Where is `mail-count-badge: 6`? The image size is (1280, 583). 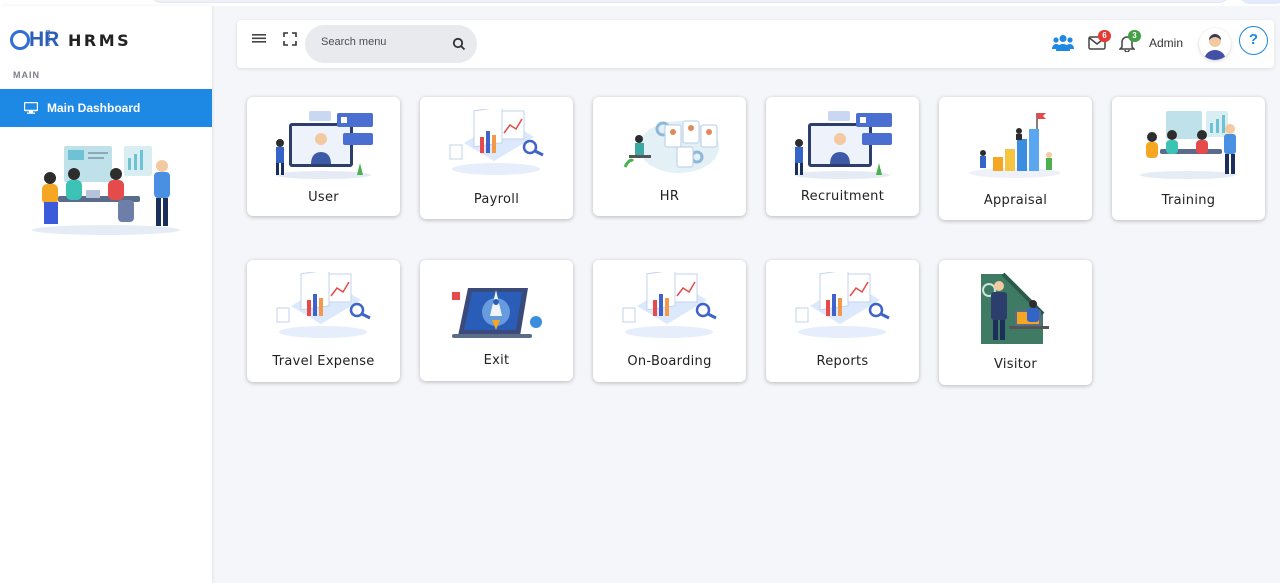 mail-count-badge: 6 is located at coordinates (1104, 36).